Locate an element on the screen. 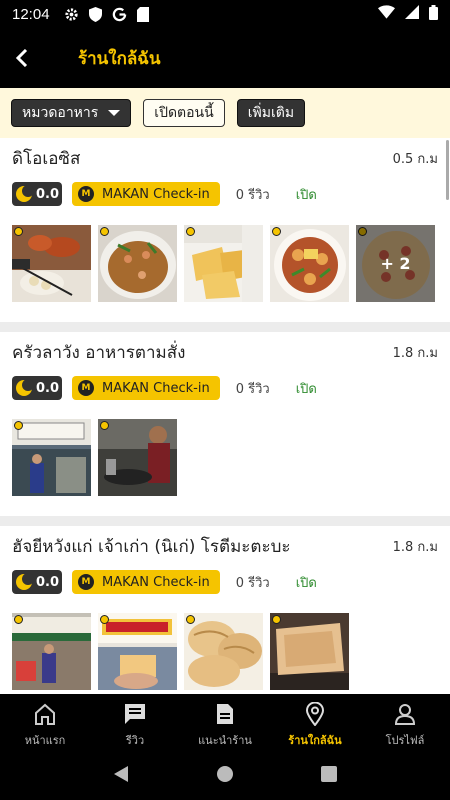  restaurant-distance: 0.5 ก.ม is located at coordinates (415, 159).